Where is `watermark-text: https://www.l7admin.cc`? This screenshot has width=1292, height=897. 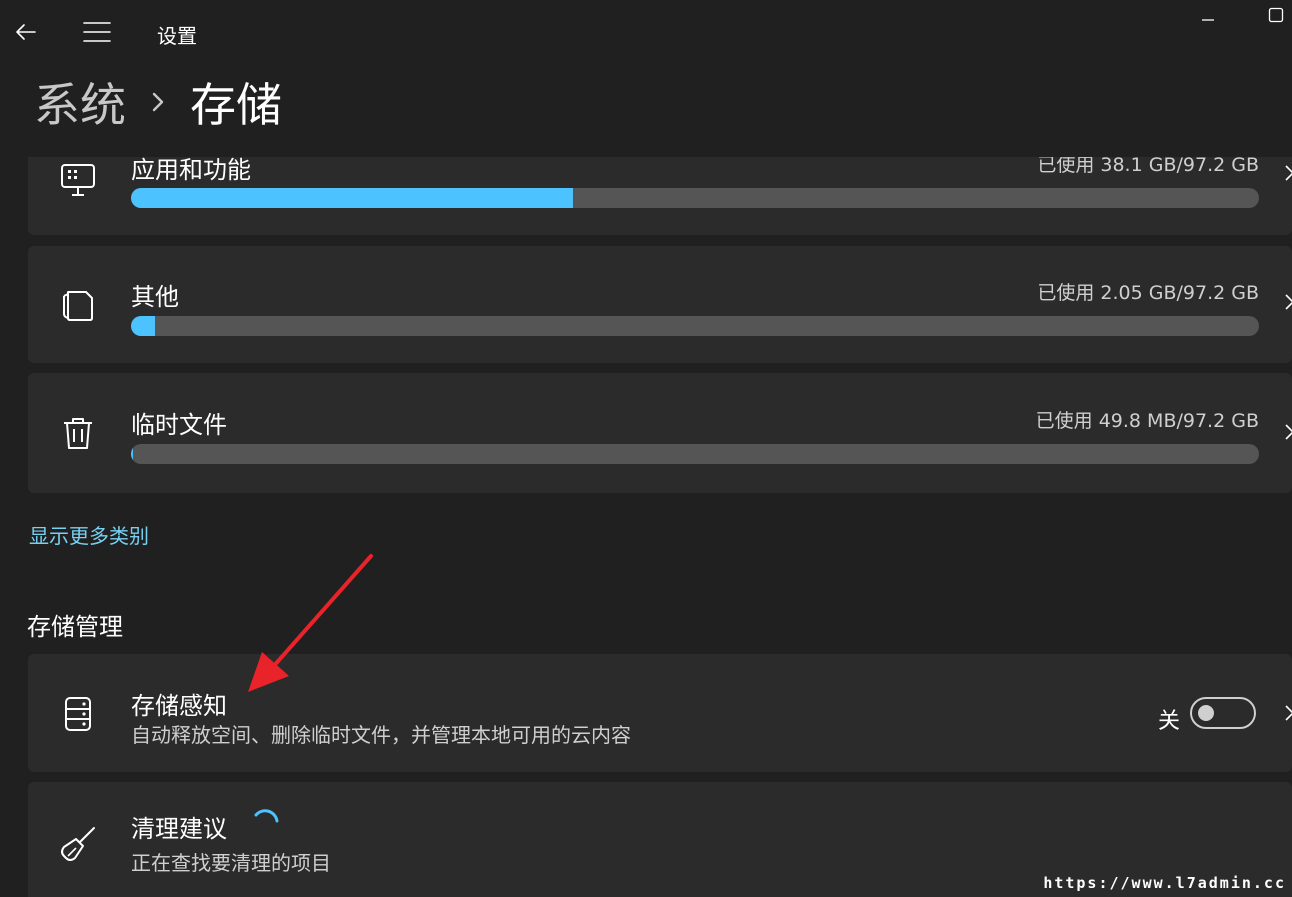 watermark-text: https://www.l7admin.cc is located at coordinates (1164, 883).